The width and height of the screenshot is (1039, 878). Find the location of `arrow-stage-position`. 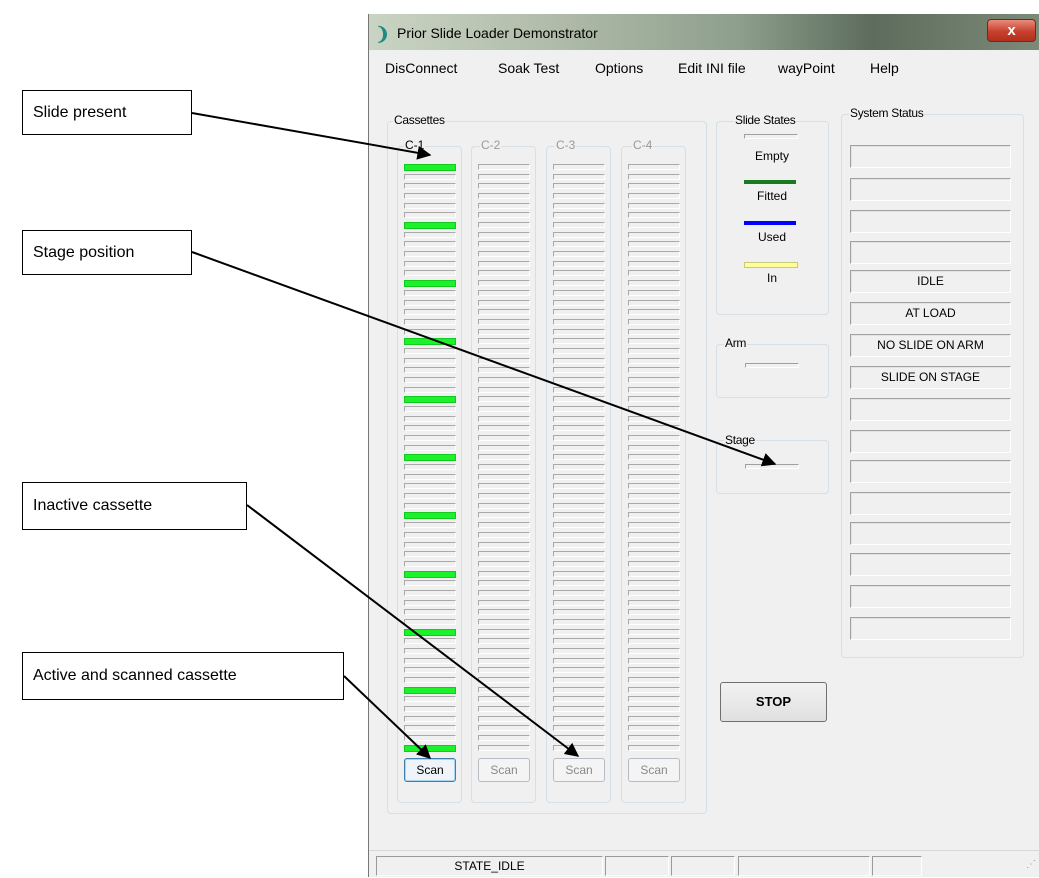

arrow-stage-position is located at coordinates (484, 359).